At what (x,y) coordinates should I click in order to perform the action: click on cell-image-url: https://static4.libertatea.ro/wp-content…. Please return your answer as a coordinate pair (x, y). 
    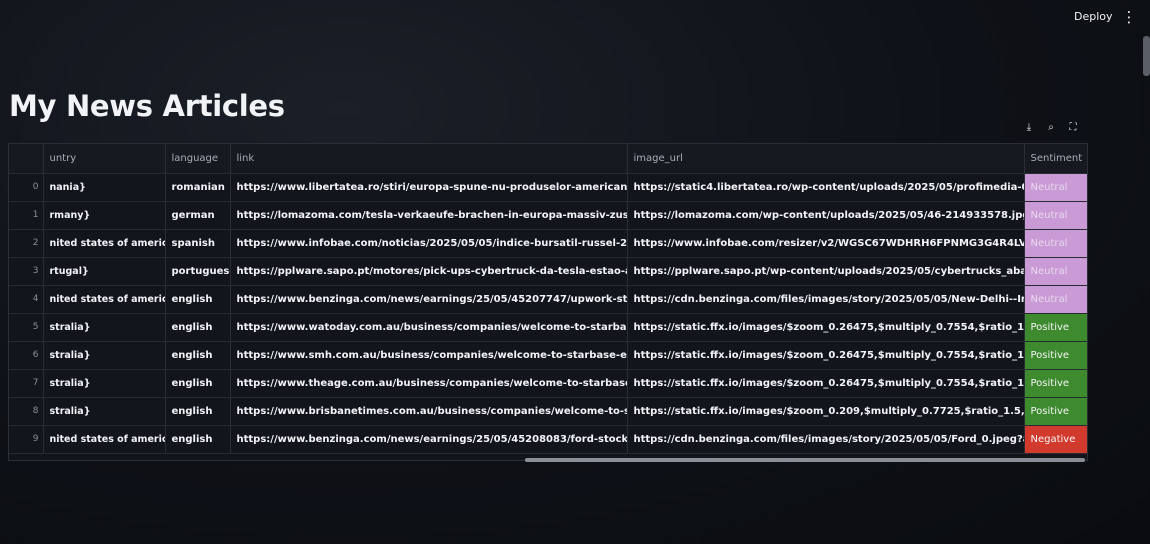
    Looking at the image, I should click on (826, 187).